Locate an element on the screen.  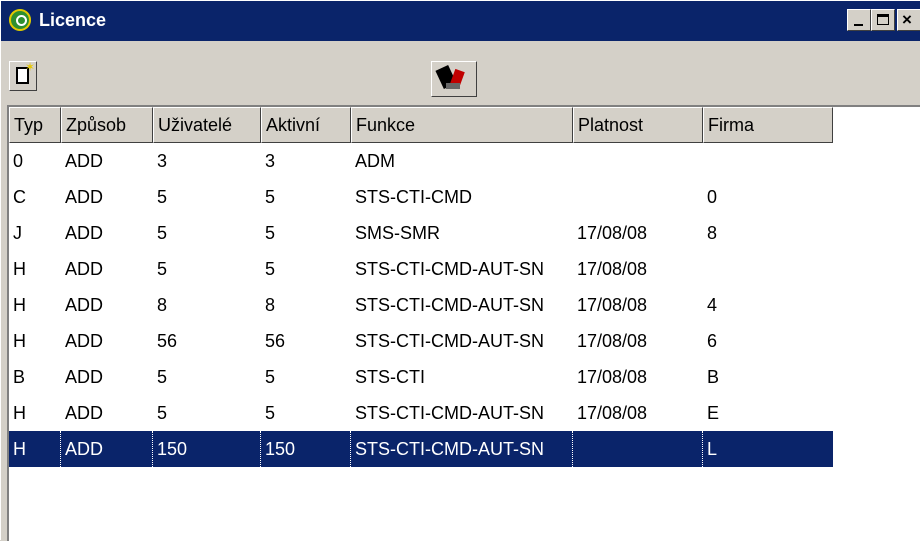
maximize-icon is located at coordinates (883, 19).